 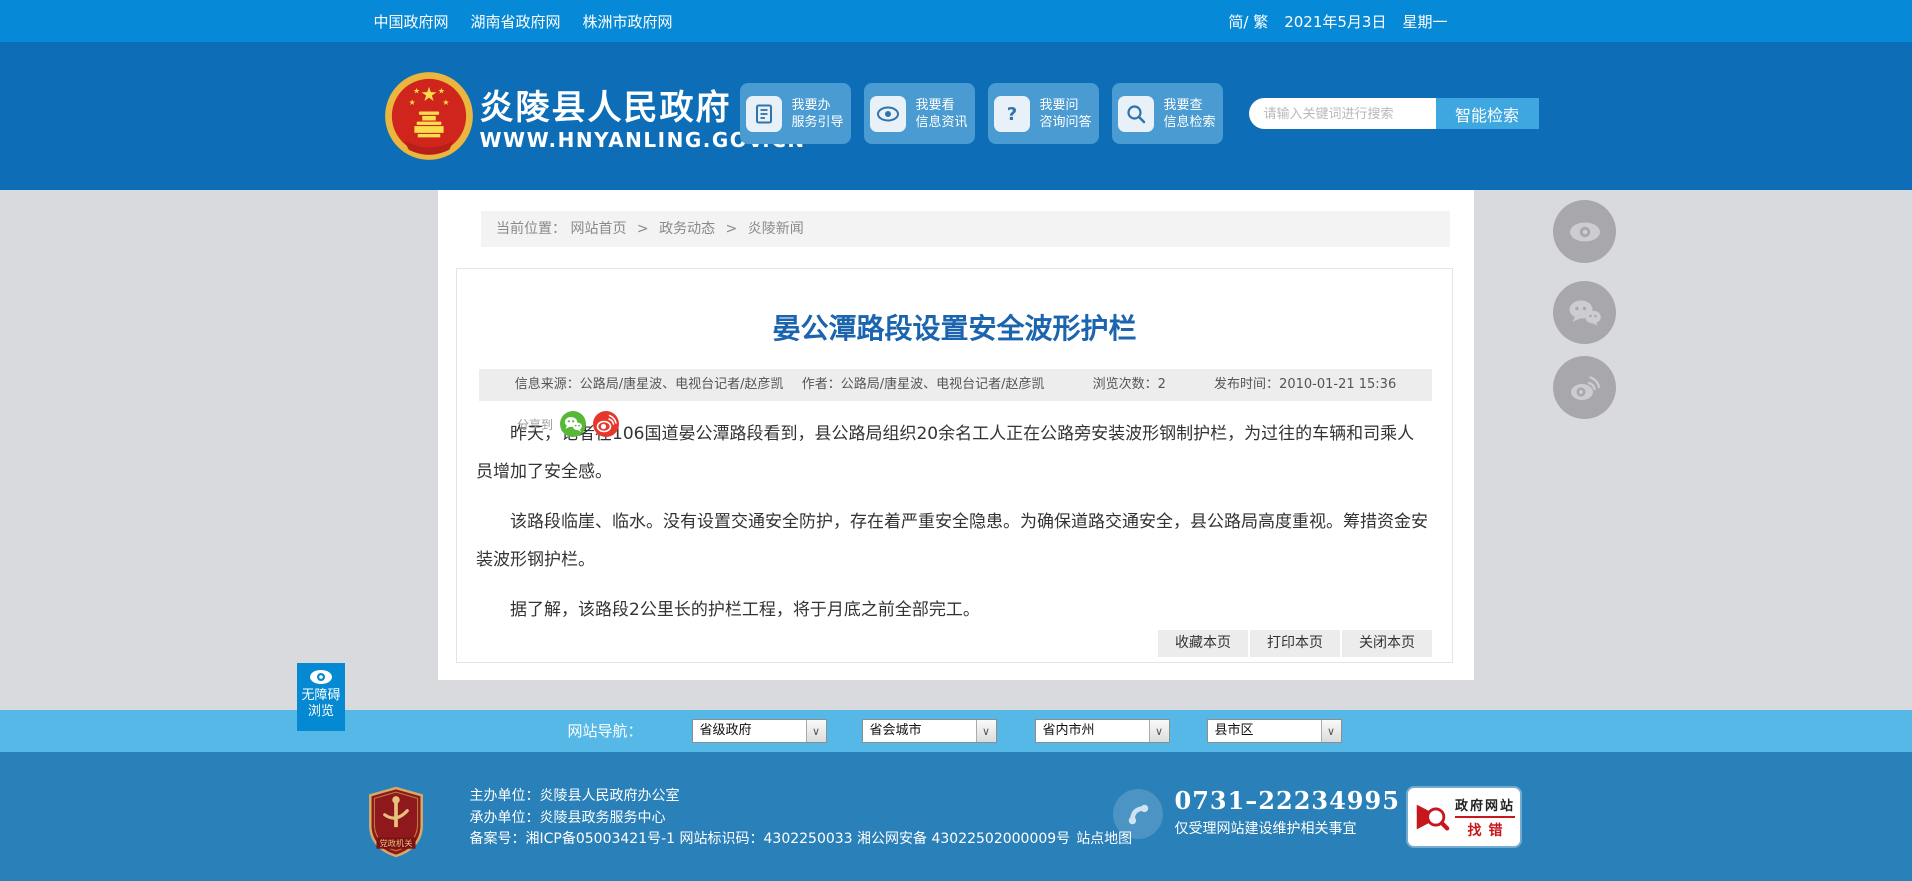 What do you see at coordinates (573, 424) in the screenshot?
I see `wechat-share-icon` at bounding box center [573, 424].